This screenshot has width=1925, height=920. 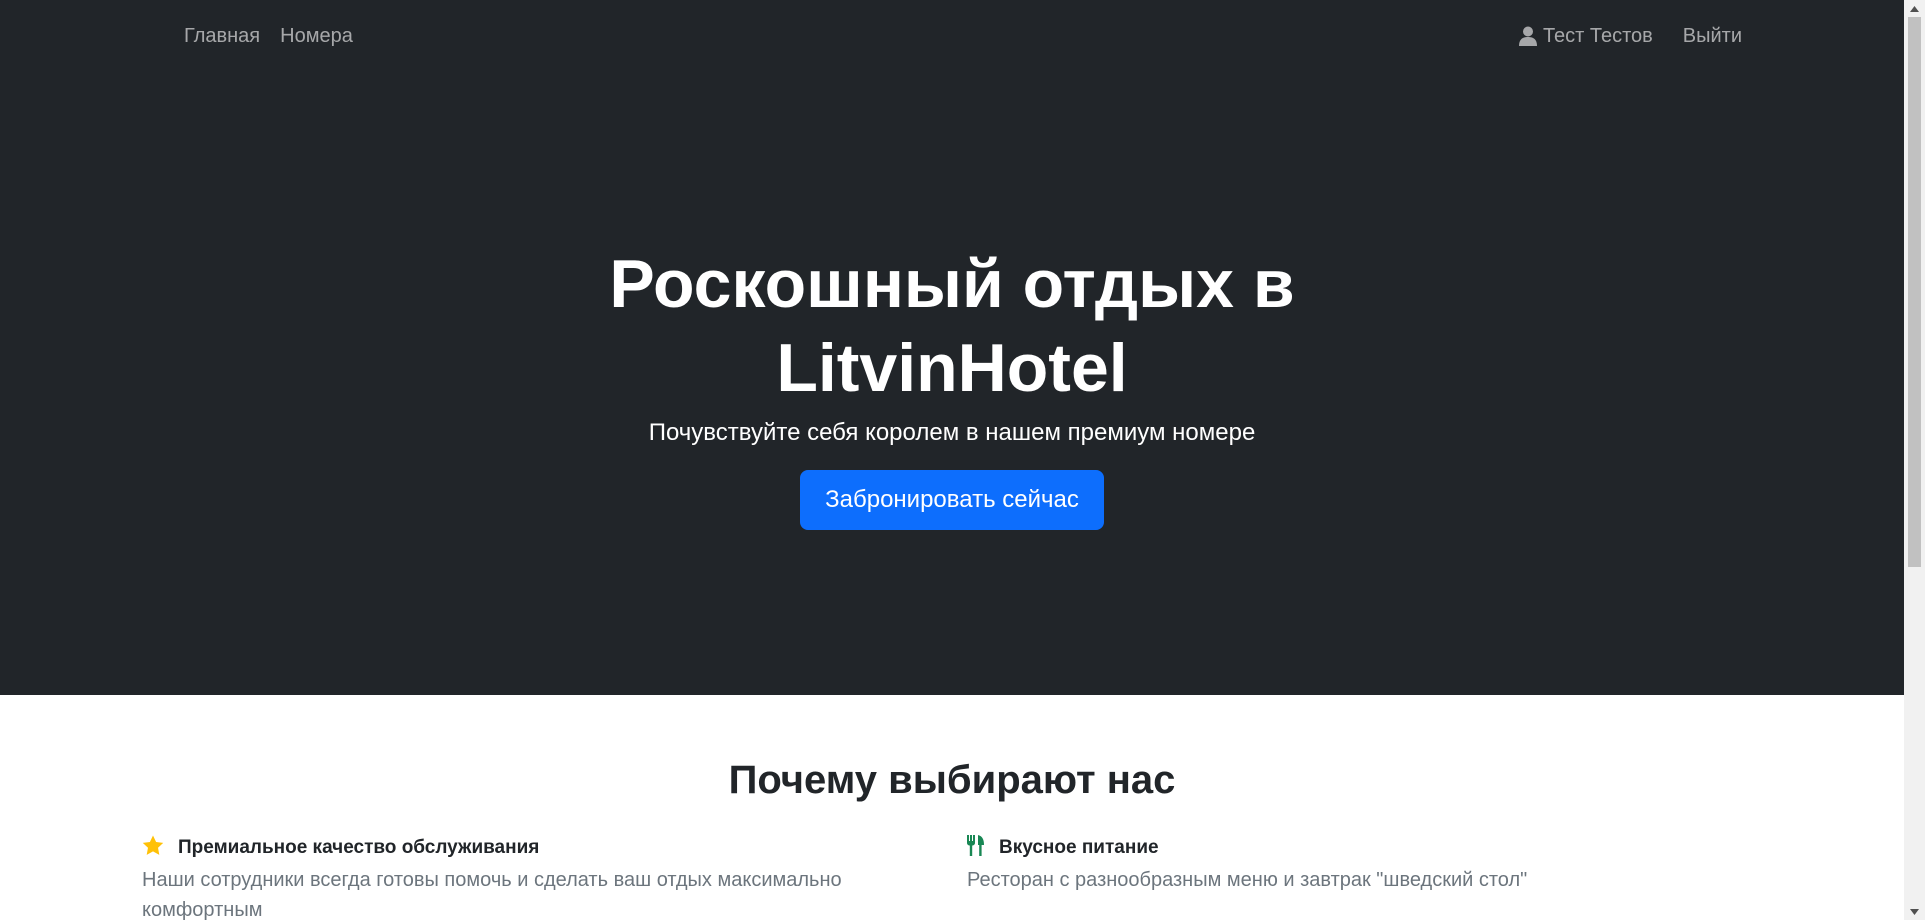 I want to click on vertical-scrollbar, so click(x=1914, y=460).